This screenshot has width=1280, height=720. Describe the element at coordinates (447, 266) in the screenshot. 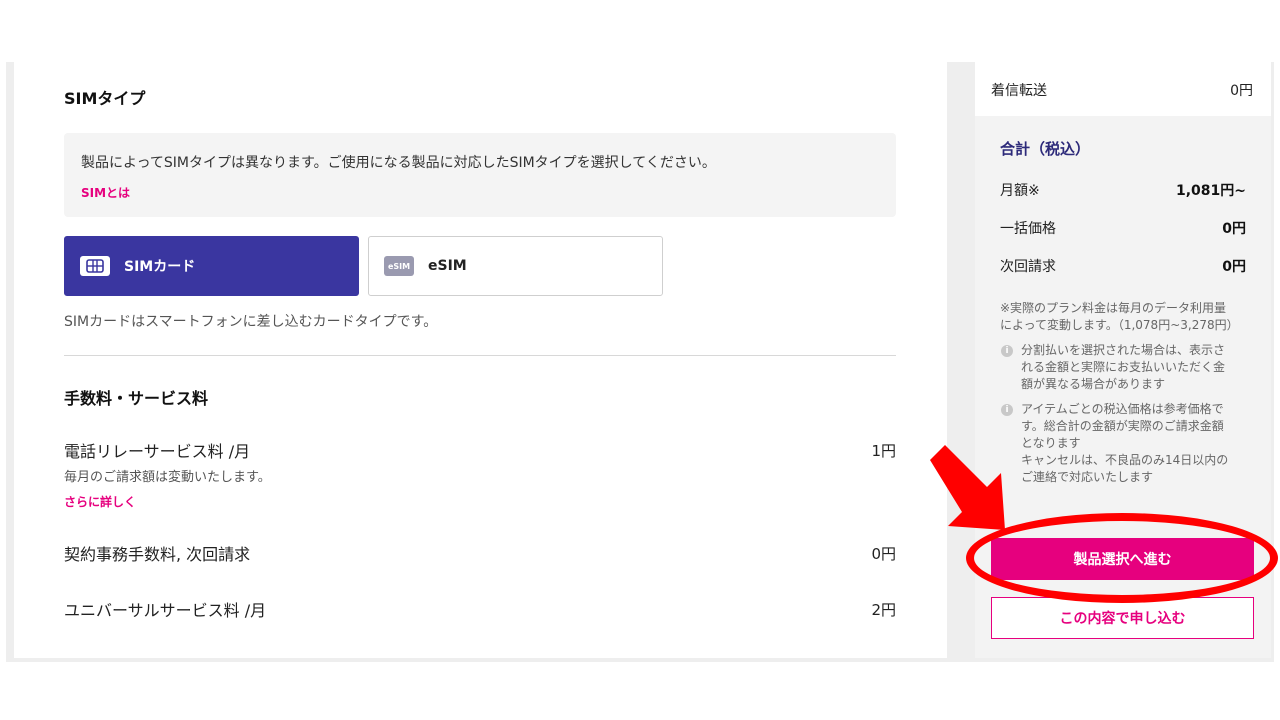

I see `esim-option-label: eSIM` at that location.